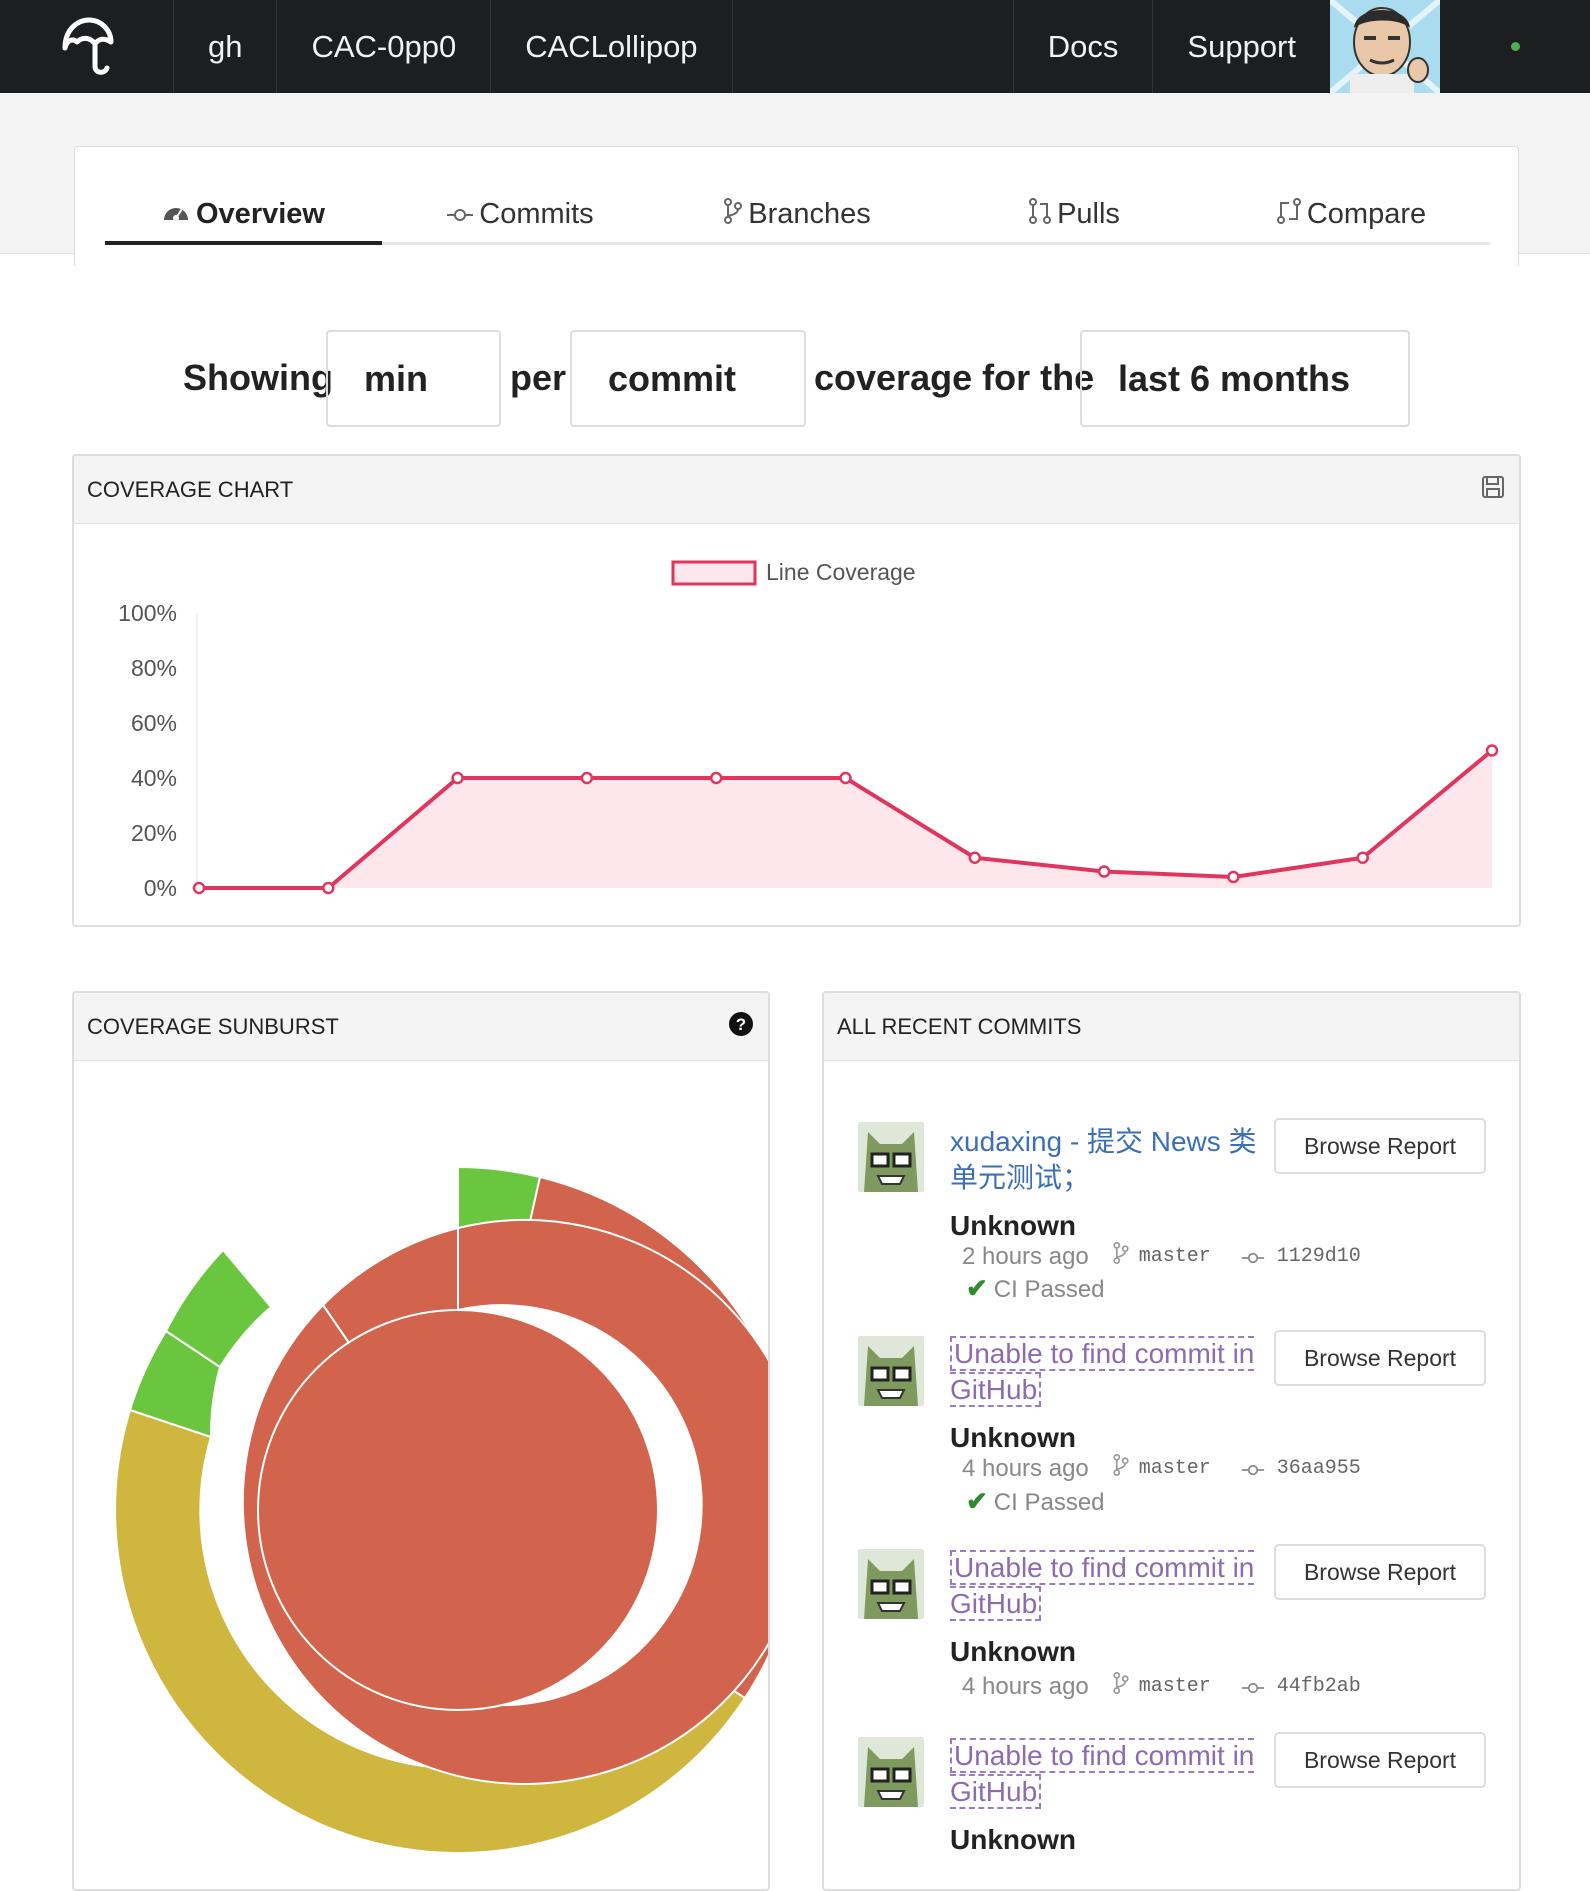 The image size is (1590, 1891). What do you see at coordinates (154, 778) in the screenshot?
I see `y-tick-label: 40%` at bounding box center [154, 778].